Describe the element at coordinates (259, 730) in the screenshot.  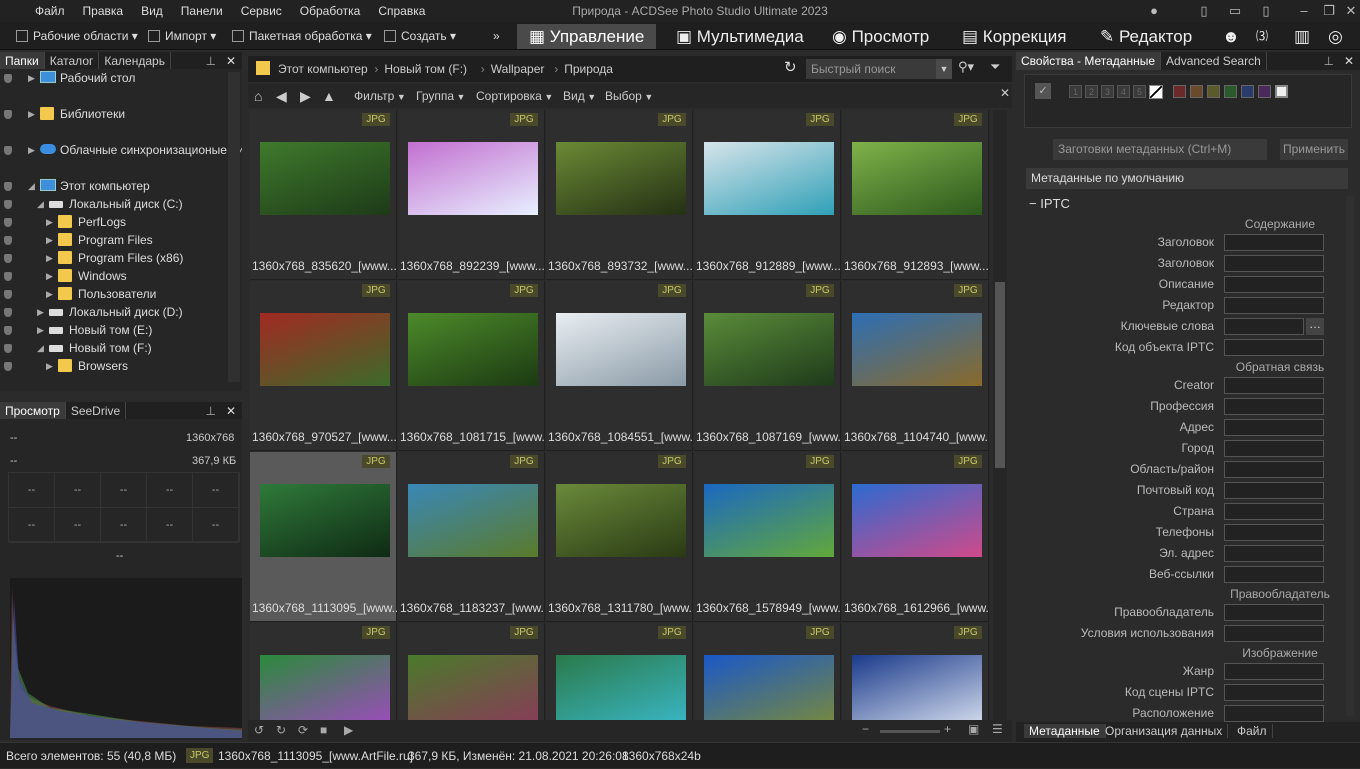
I see `rotate-left-icon: ↺` at that location.